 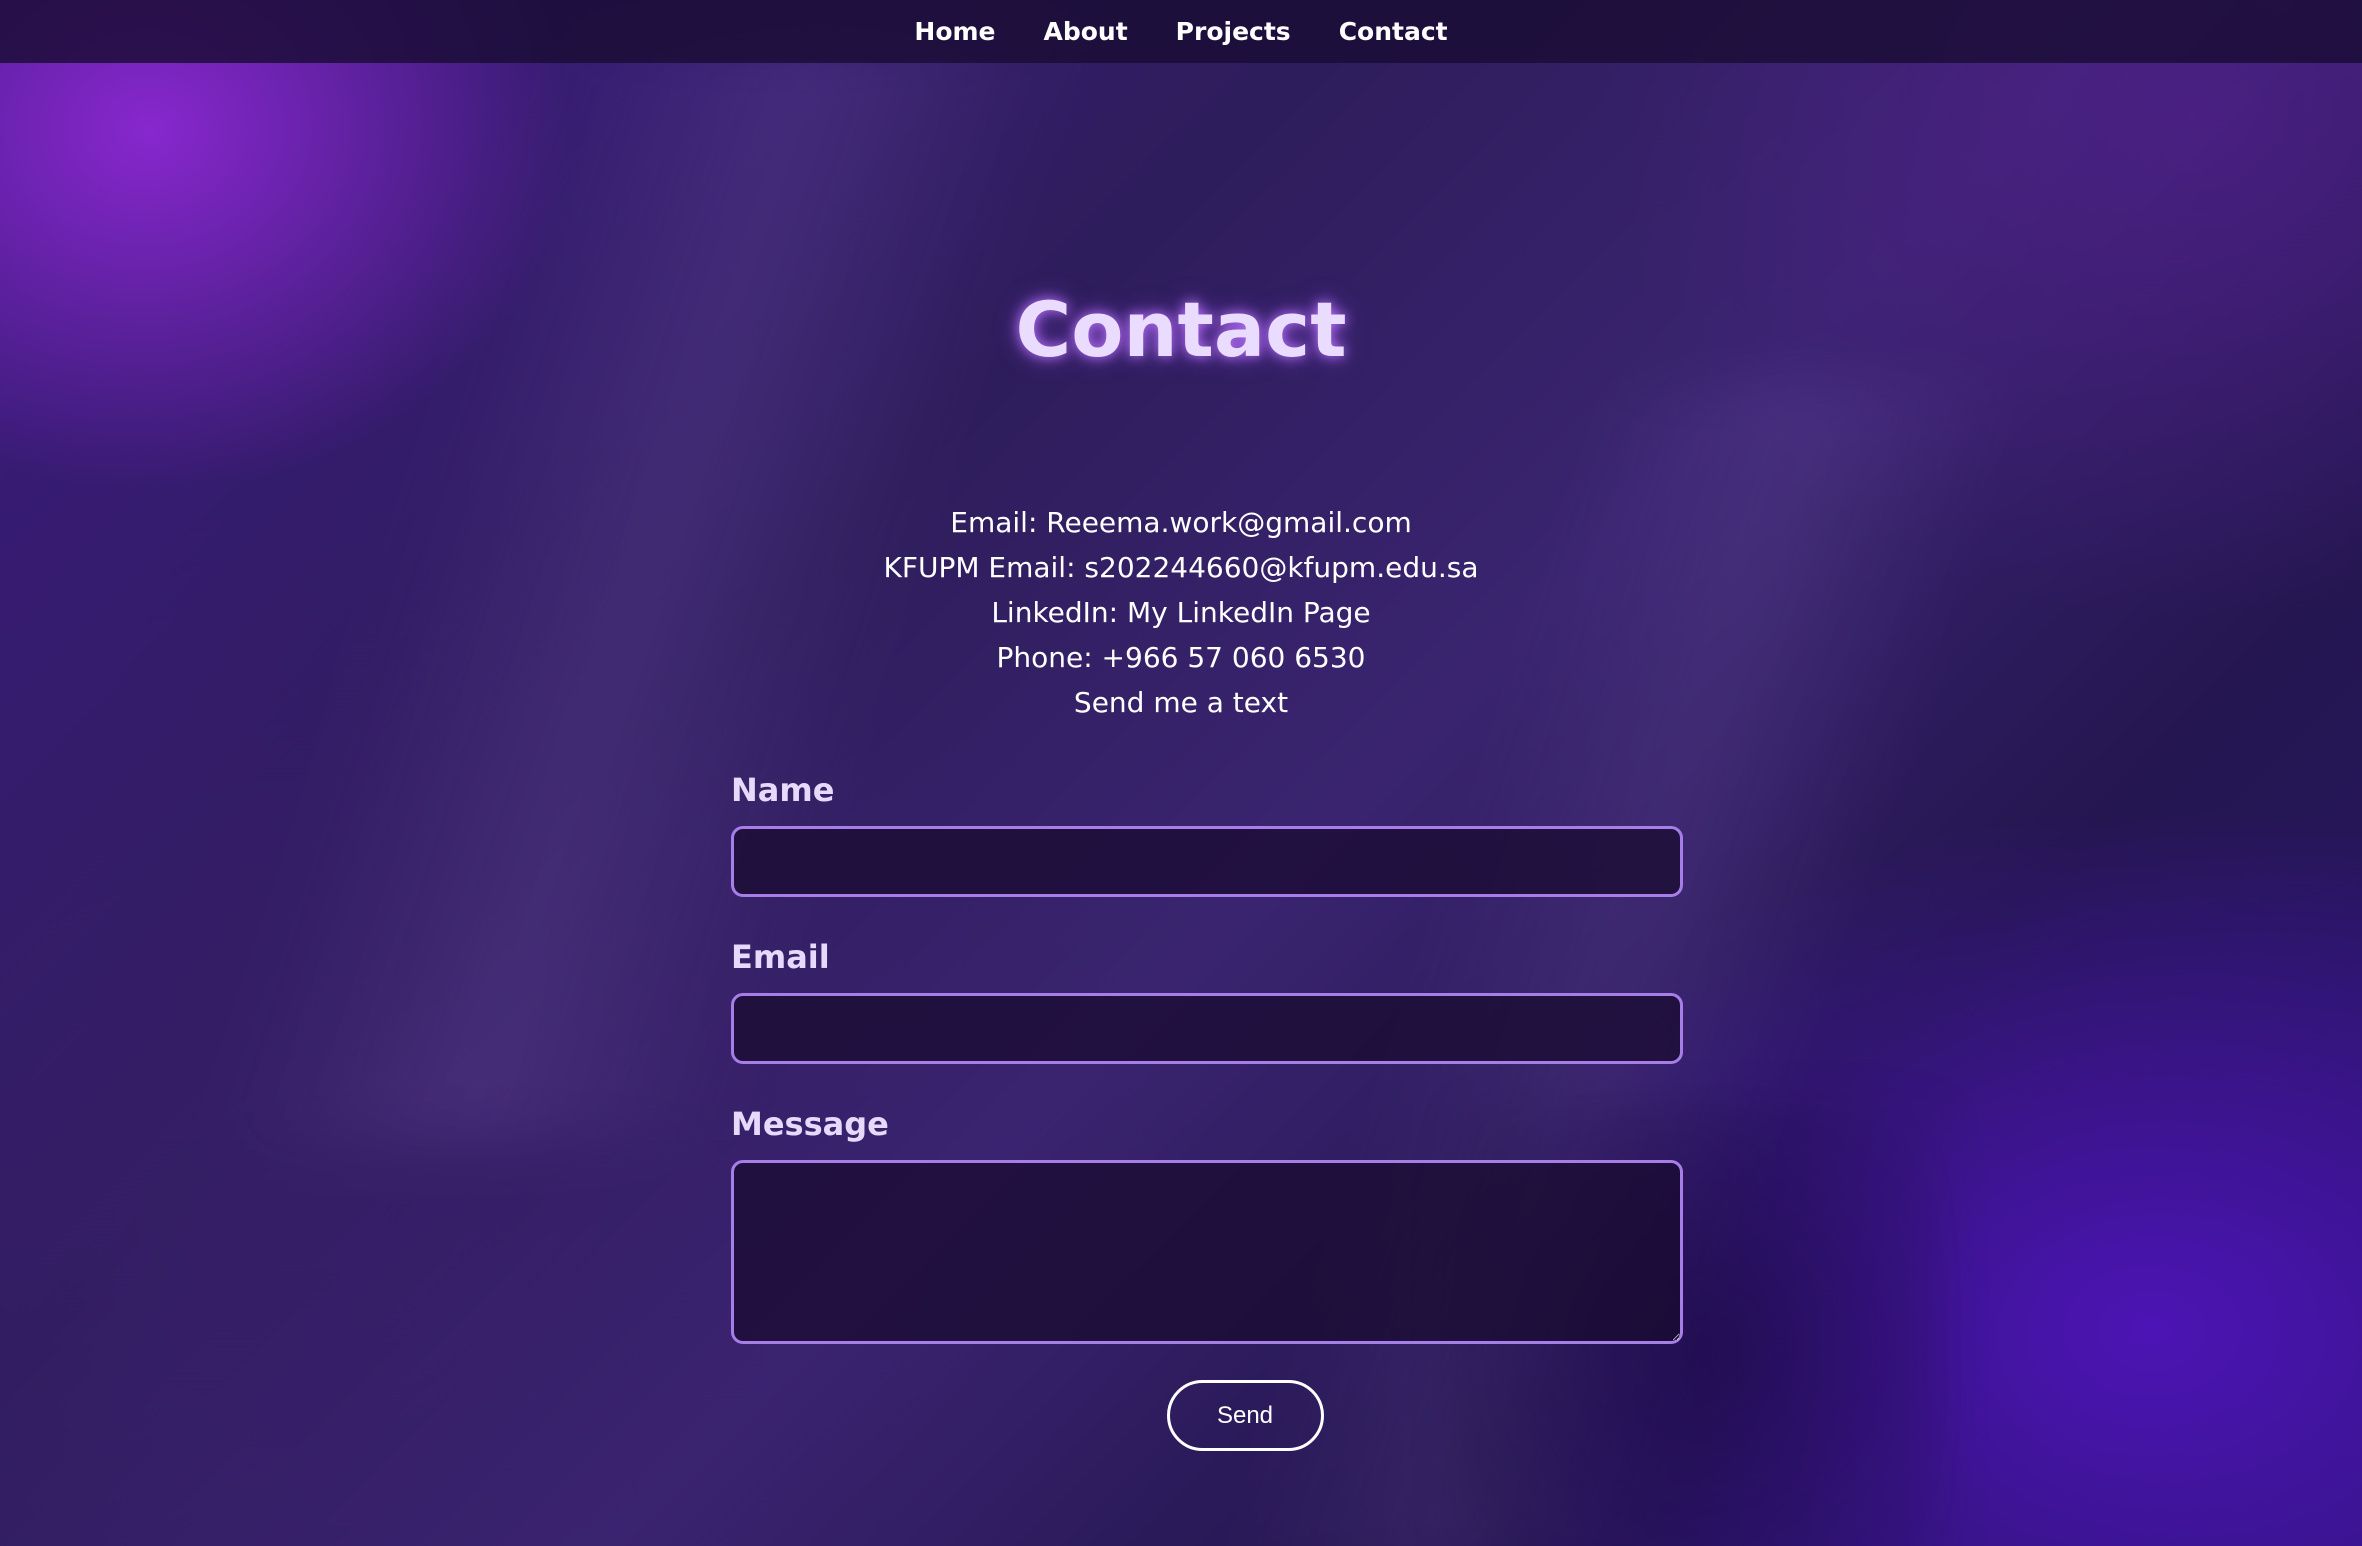 I want to click on nav-item-home: Home, so click(x=954, y=31).